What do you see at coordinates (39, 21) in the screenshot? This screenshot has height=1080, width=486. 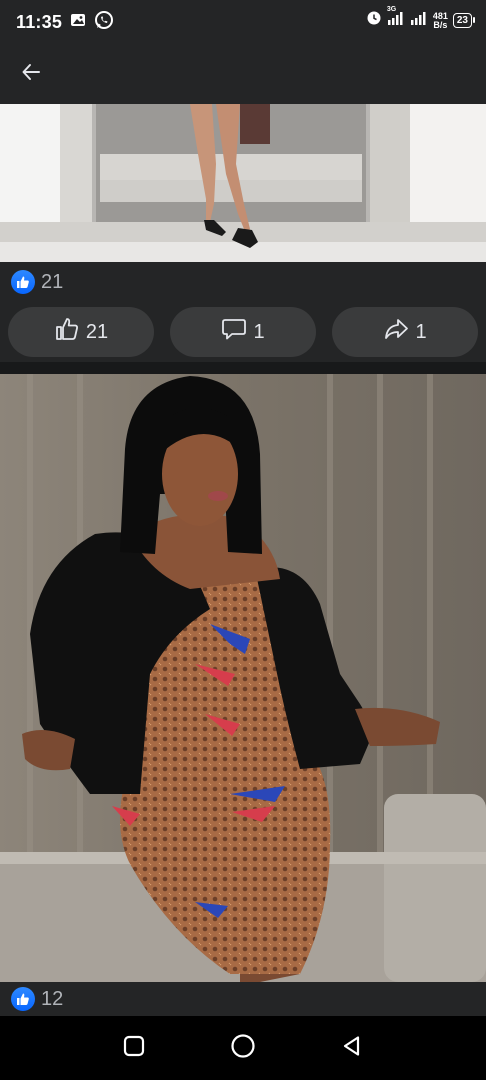 I see `clock: 11:35` at bounding box center [39, 21].